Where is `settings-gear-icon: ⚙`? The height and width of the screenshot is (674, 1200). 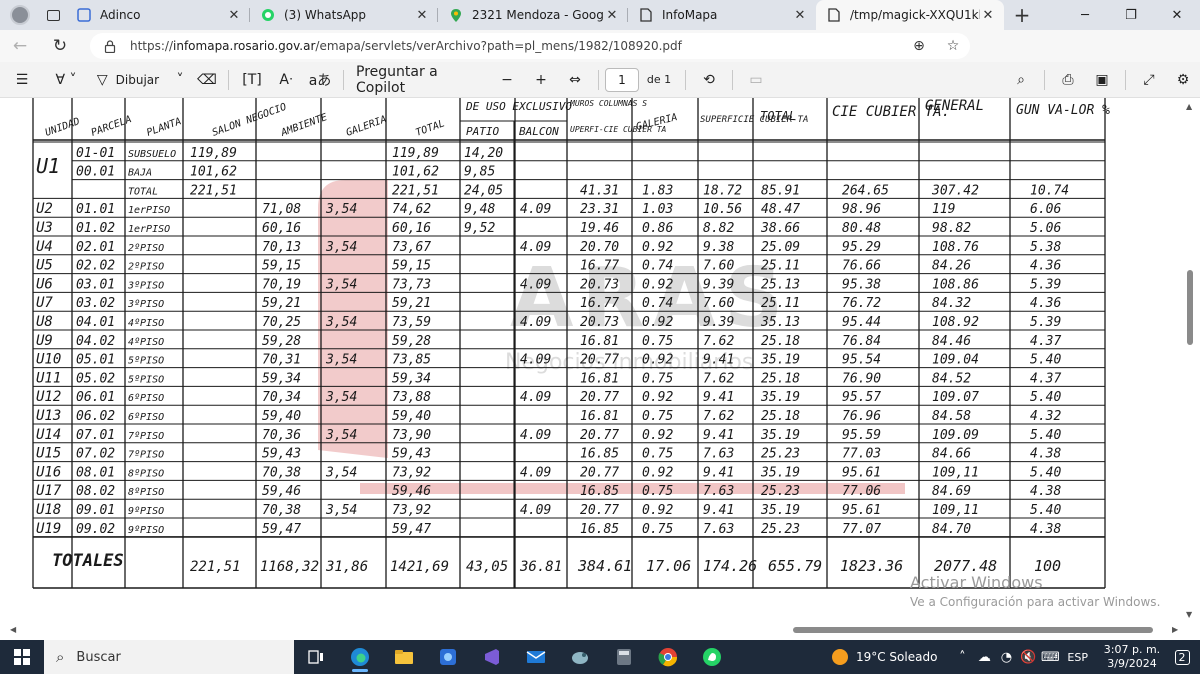
settings-gear-icon: ⚙ is located at coordinates (1183, 80).